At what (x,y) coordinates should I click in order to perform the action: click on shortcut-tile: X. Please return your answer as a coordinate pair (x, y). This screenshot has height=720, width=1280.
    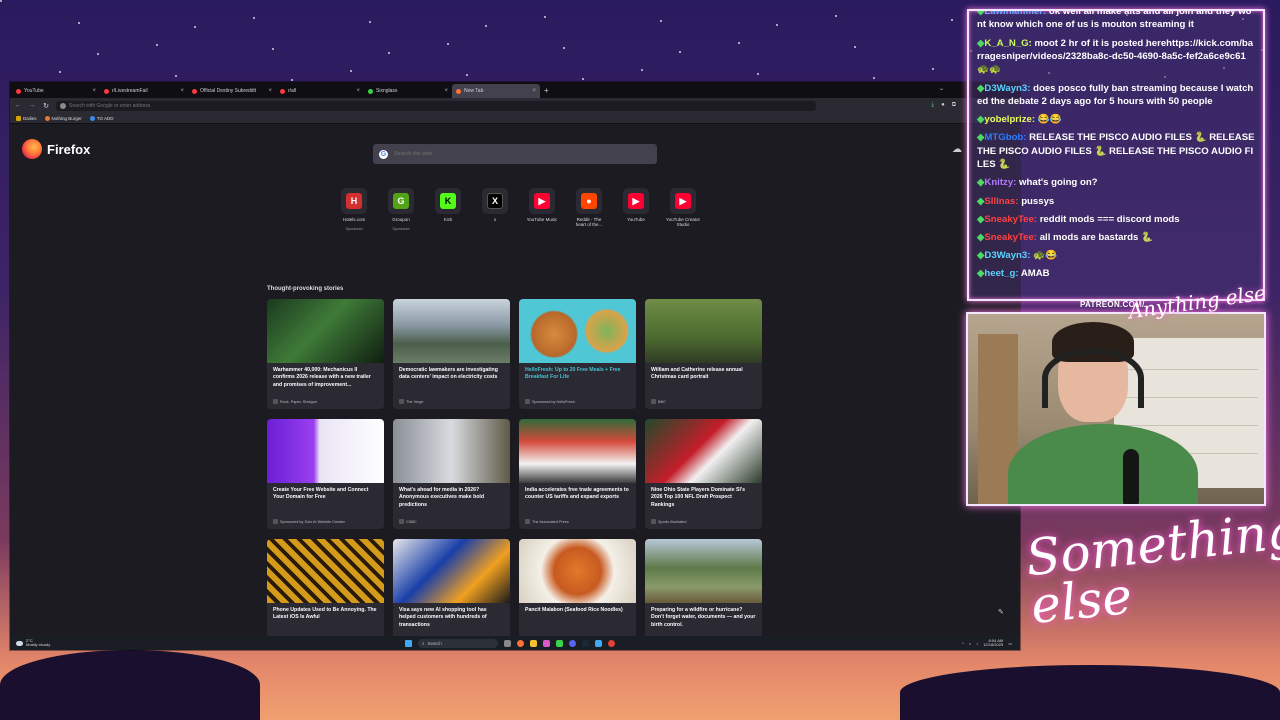
    Looking at the image, I should click on (495, 201).